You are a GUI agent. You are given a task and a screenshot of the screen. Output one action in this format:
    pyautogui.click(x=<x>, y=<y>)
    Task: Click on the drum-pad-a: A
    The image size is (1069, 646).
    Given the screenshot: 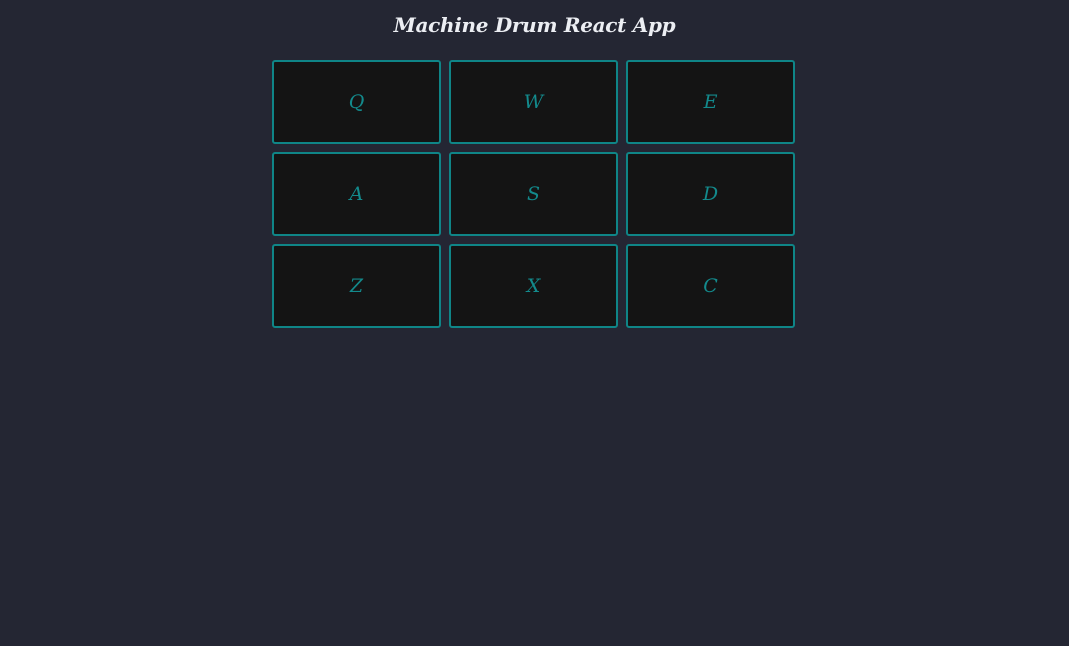 What is the action you would take?
    pyautogui.click(x=356, y=194)
    